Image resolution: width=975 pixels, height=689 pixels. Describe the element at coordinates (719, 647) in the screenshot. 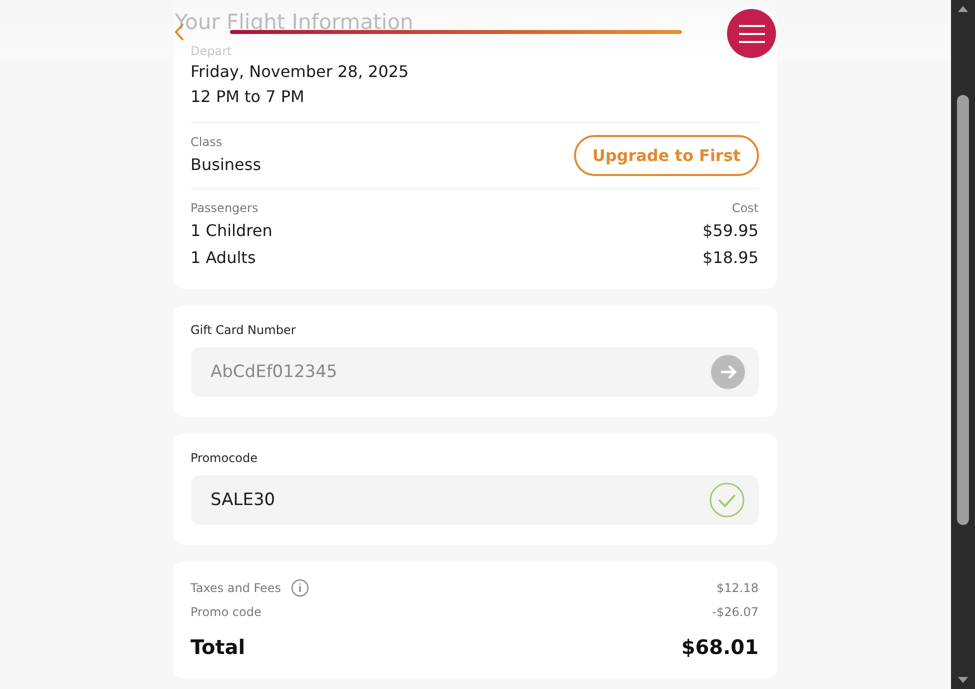

I see `total-value: $68.01` at that location.